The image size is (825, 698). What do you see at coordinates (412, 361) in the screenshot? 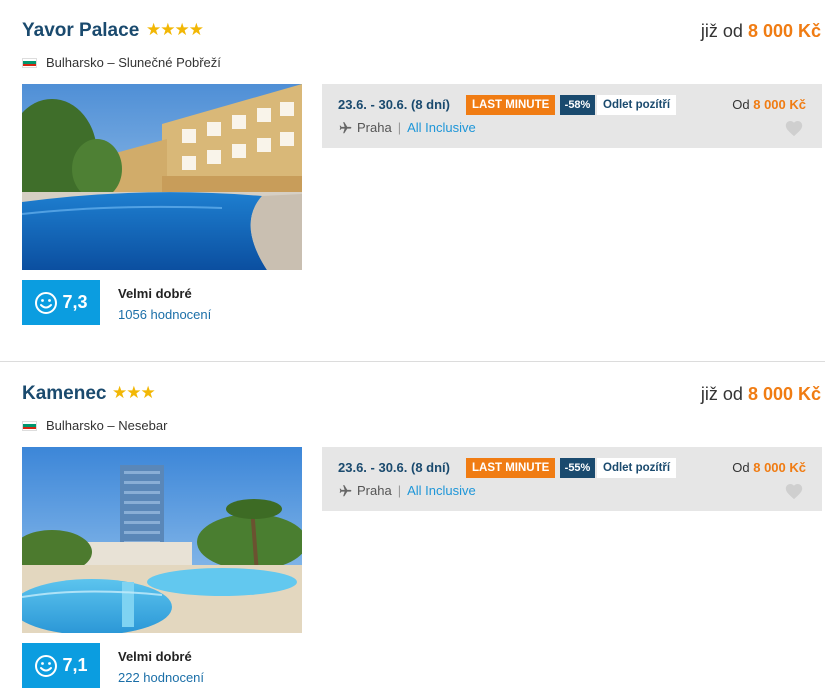
I see `card-divider` at bounding box center [412, 361].